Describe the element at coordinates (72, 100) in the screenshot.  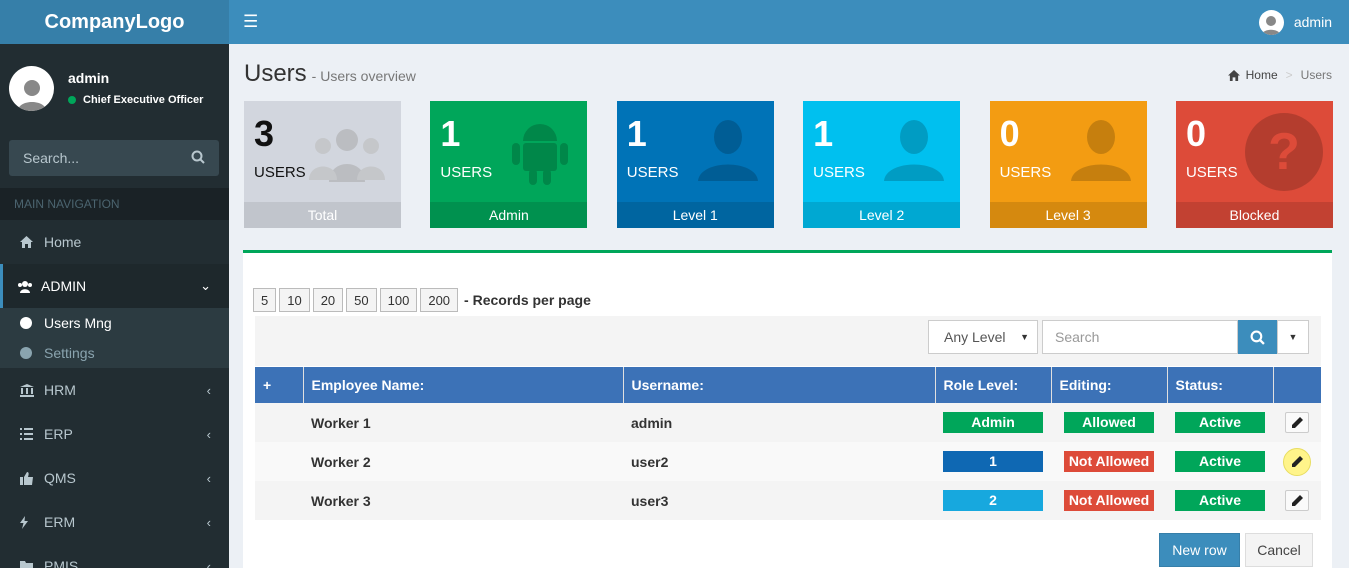
I see `online-status-dot` at that location.